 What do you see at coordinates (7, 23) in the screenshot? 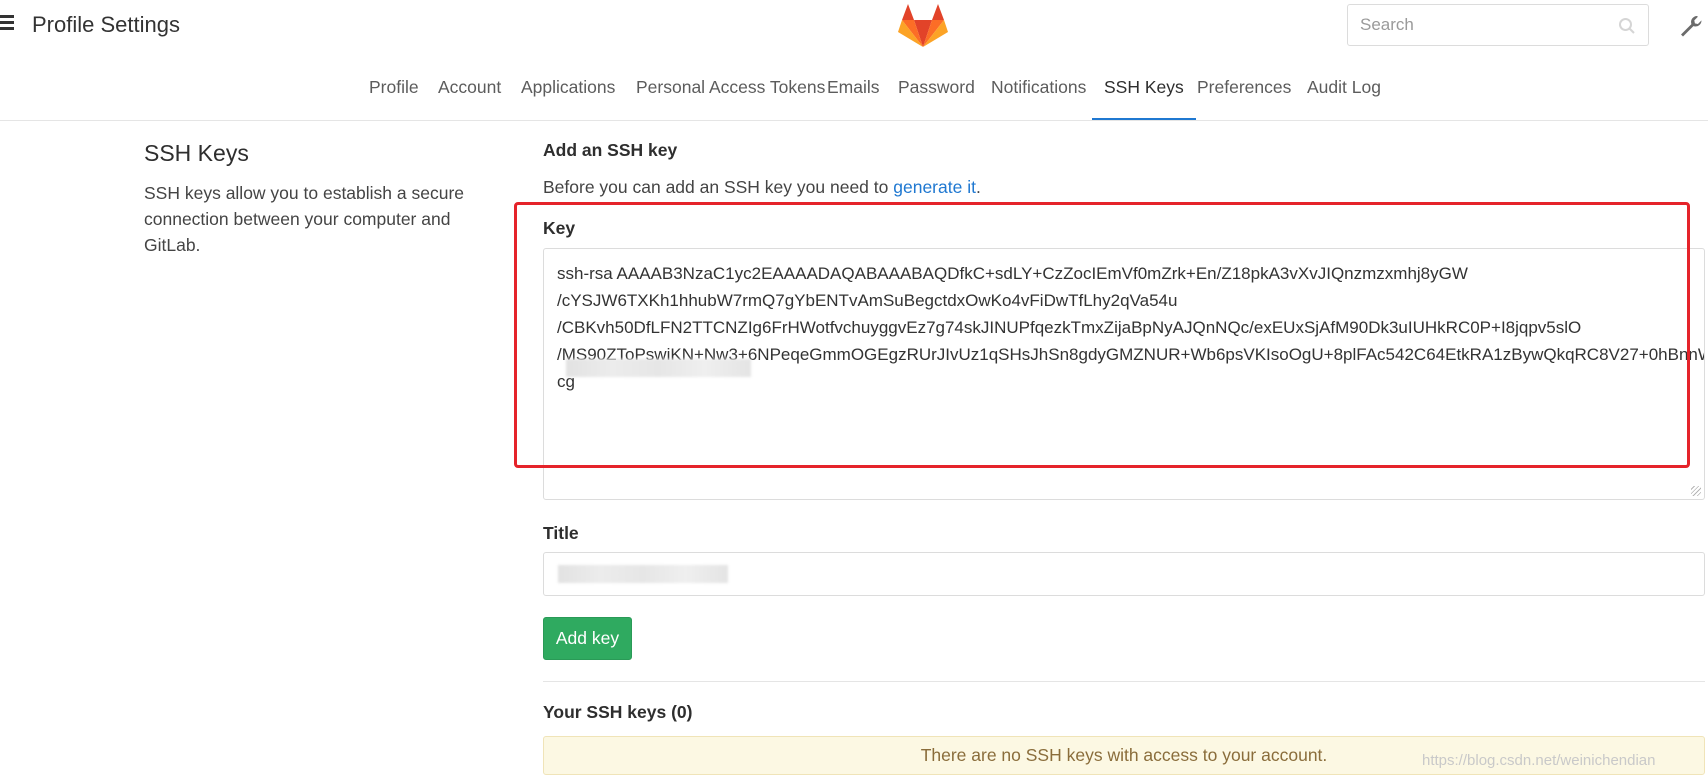
I see `hamburger-menu-icon` at bounding box center [7, 23].